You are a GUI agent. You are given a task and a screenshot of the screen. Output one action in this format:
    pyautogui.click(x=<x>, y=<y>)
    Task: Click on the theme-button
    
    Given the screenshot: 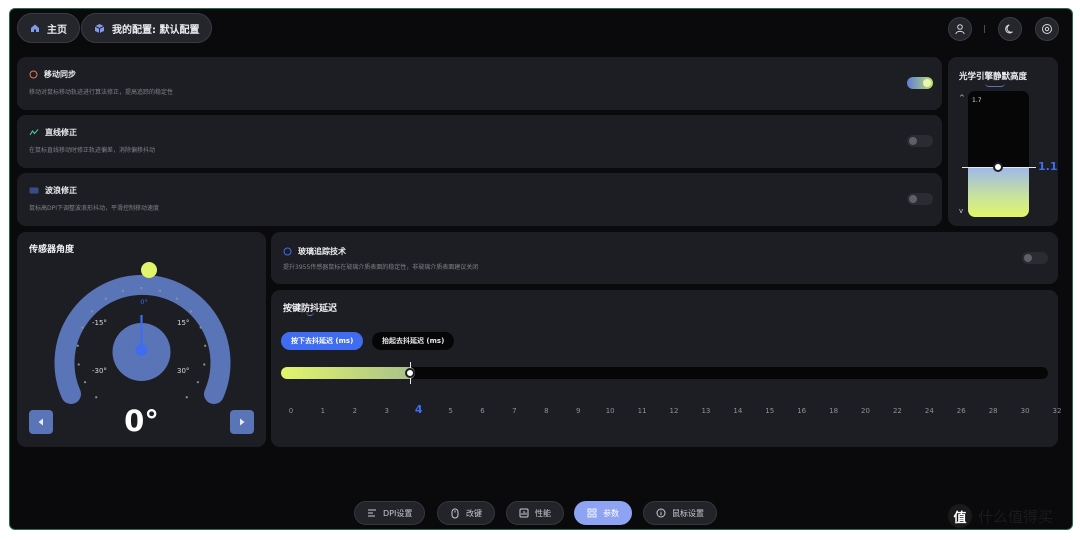 What is the action you would take?
    pyautogui.click(x=1010, y=29)
    